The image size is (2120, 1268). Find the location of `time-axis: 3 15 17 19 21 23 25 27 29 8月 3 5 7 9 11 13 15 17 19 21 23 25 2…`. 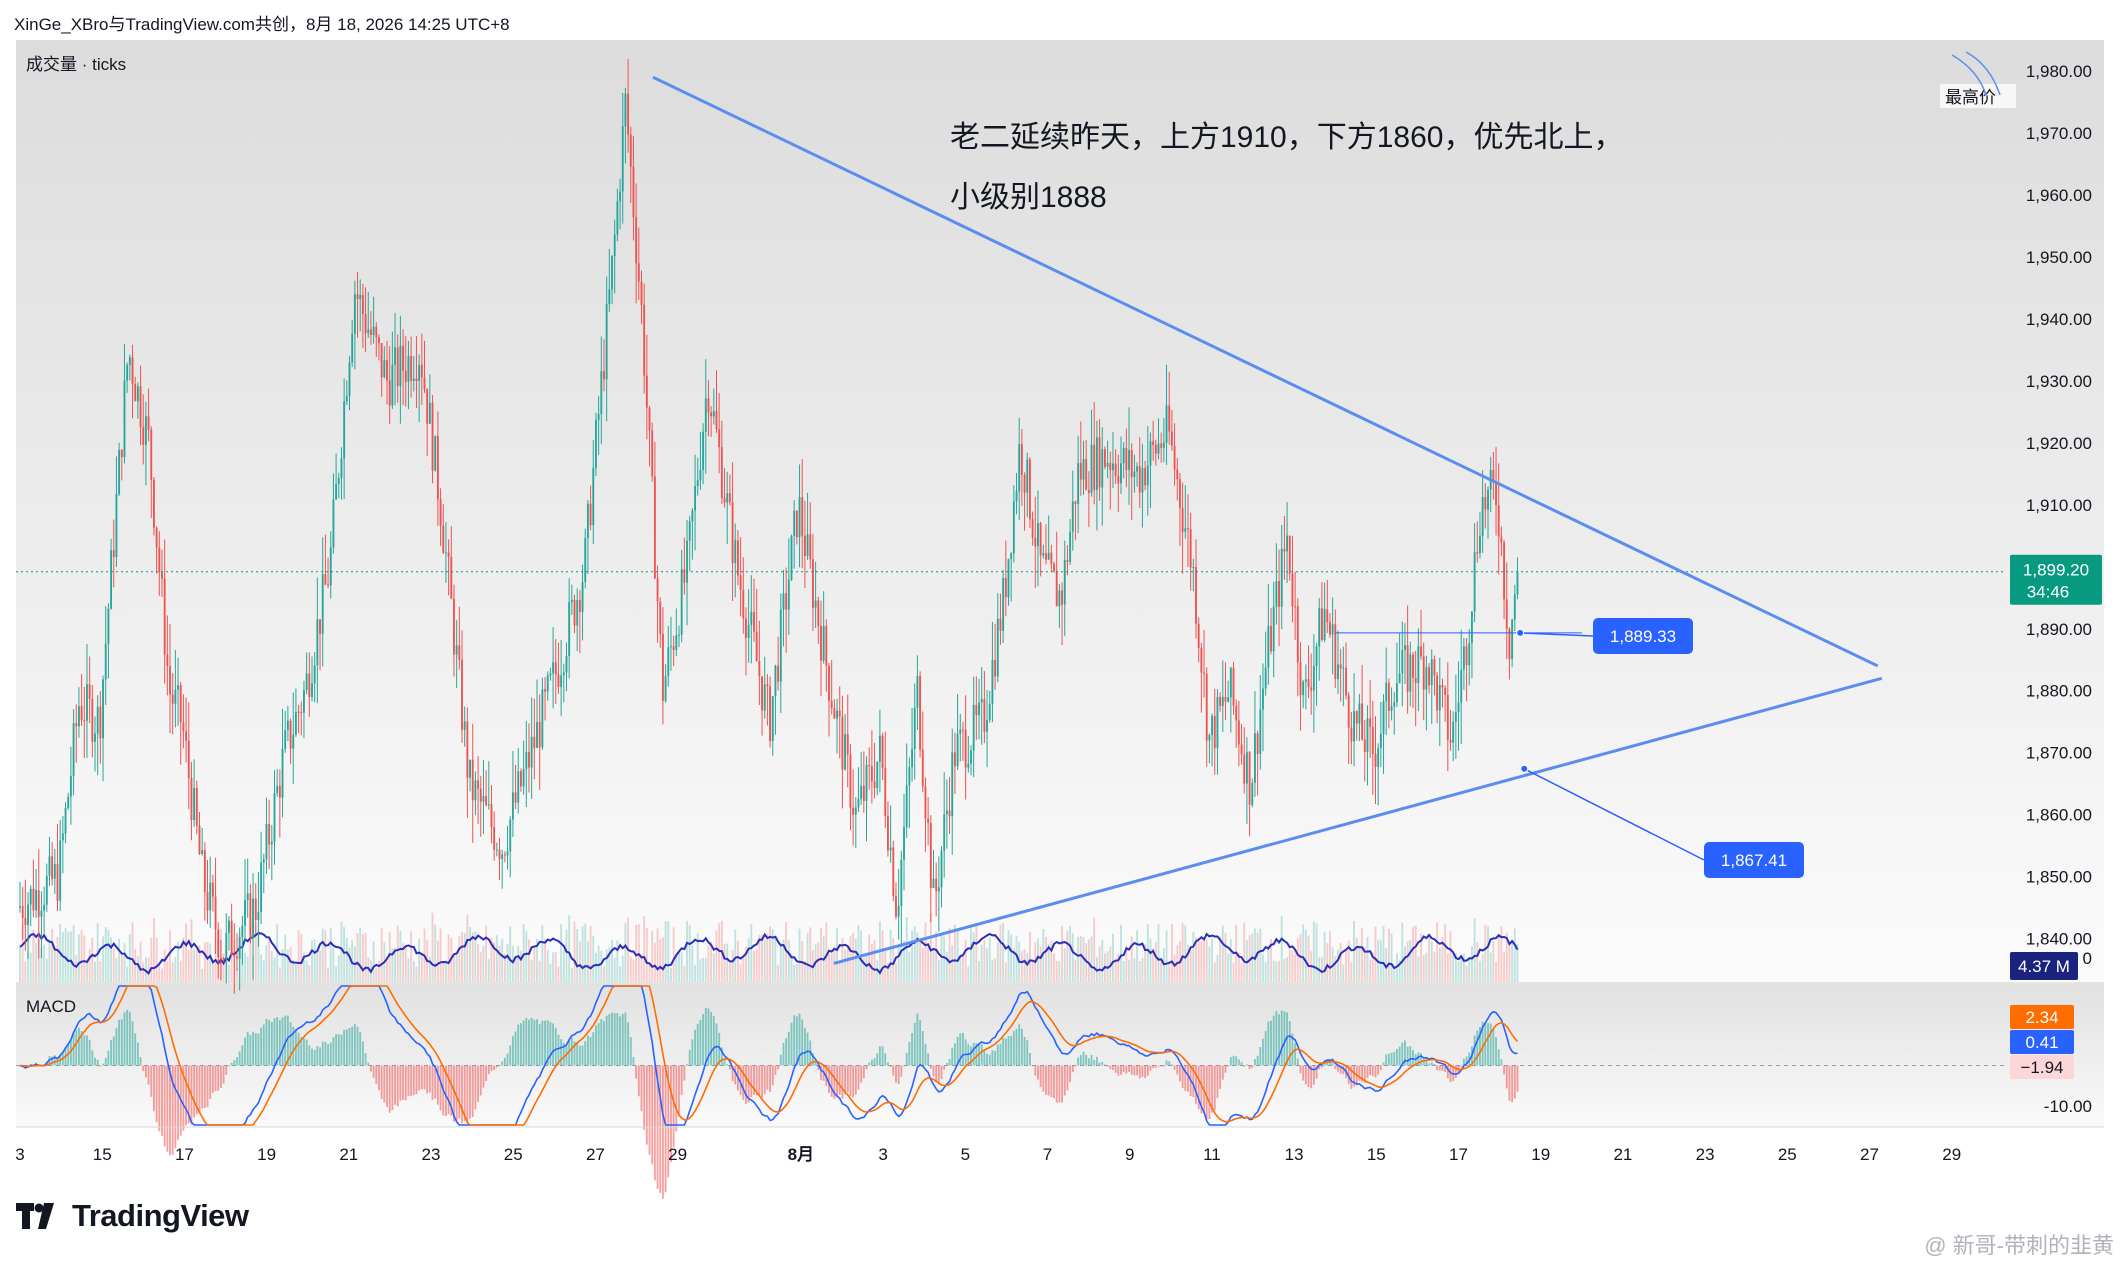

time-axis: 3 15 17 19 21 23 25 27 29 8月 3 5 7 9 11 13 15 17 19 21 23 25 2… is located at coordinates (1059, 1145).